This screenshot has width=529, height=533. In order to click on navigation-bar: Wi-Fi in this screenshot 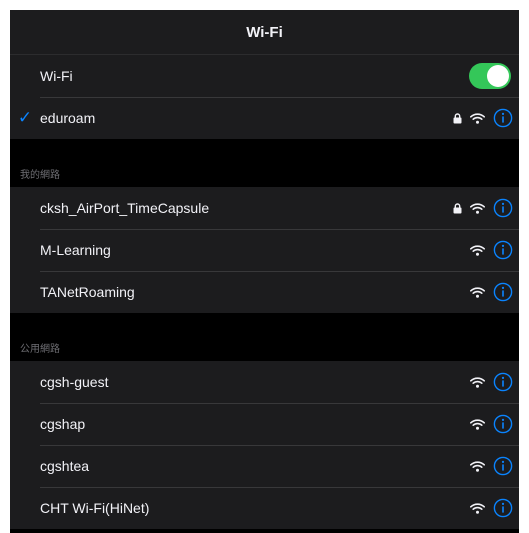, I will do `click(264, 32)`.